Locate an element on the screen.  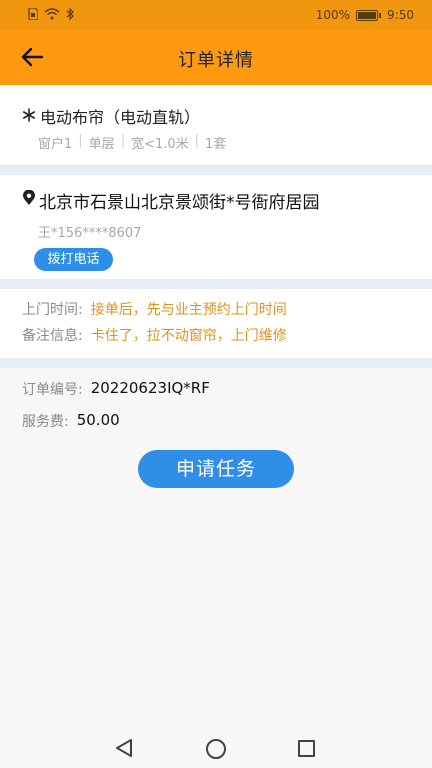
remark-value: 卡住了，拉不动窗帘，上门维修 is located at coordinates (188, 336).